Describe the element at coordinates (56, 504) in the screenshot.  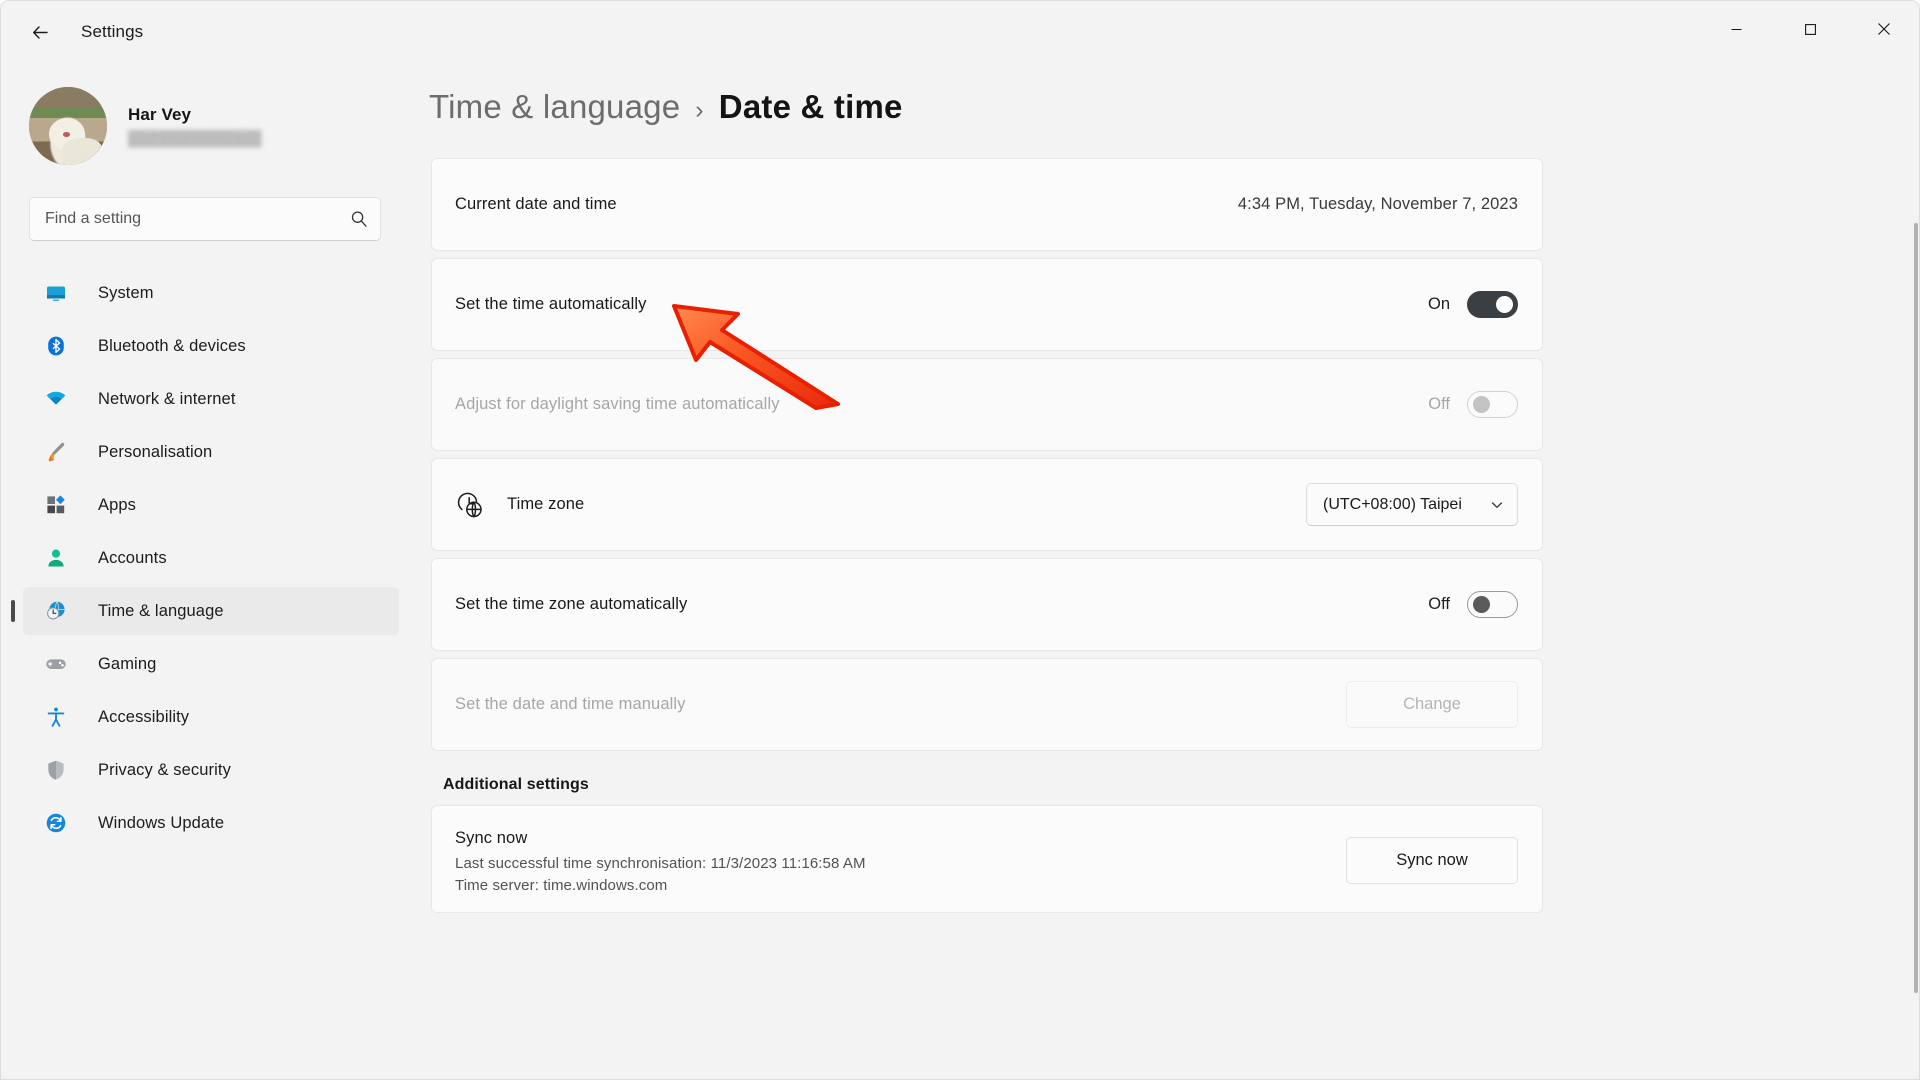
I see `apps-grid-icon` at that location.